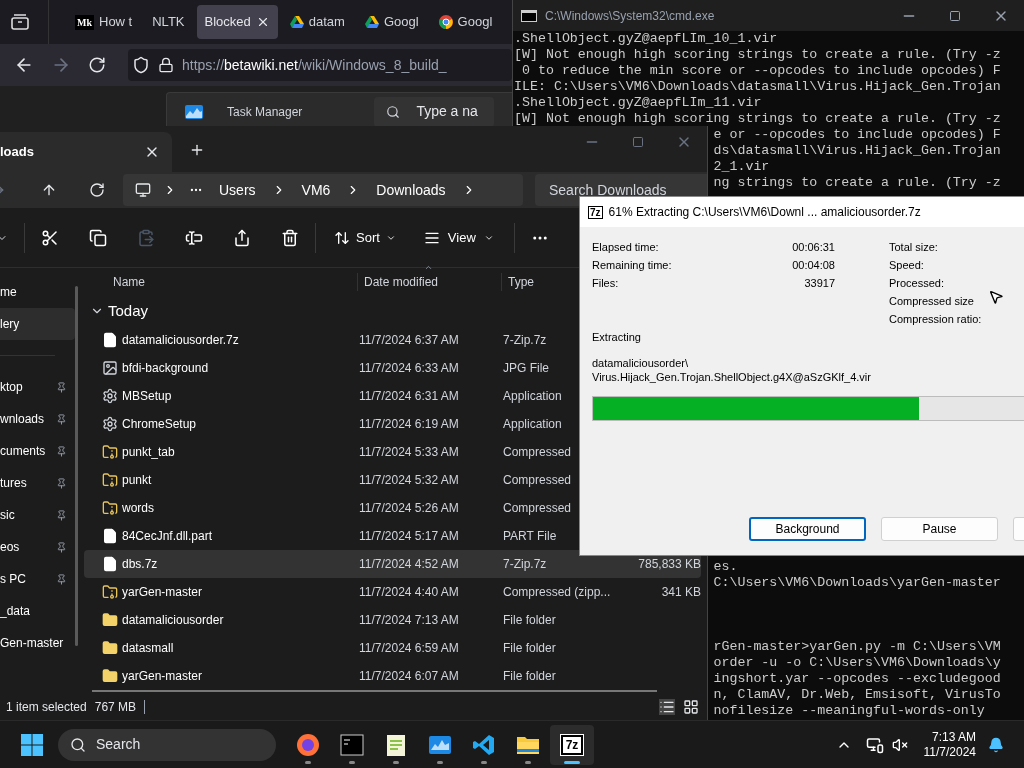  I want to click on sidebar-item: _data, so click(37, 611).